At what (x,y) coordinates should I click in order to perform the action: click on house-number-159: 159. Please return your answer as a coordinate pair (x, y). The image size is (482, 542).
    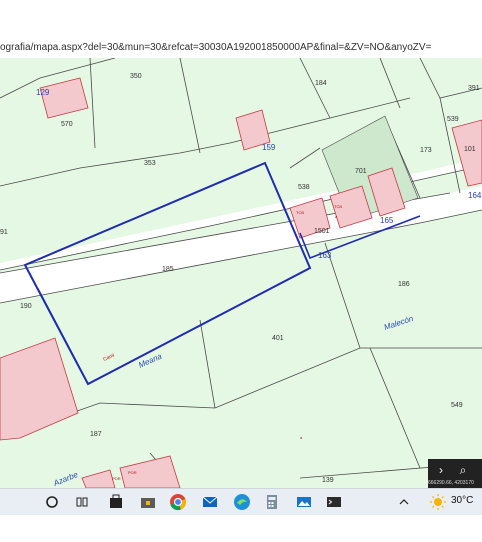
    Looking at the image, I should click on (269, 147).